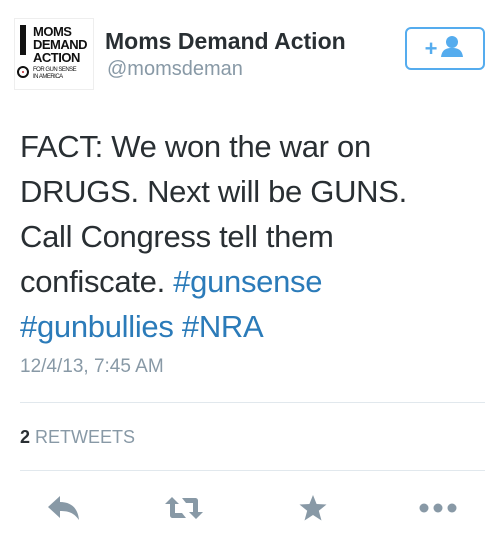  I want to click on logo-text-action: ACTION, so click(56, 57).